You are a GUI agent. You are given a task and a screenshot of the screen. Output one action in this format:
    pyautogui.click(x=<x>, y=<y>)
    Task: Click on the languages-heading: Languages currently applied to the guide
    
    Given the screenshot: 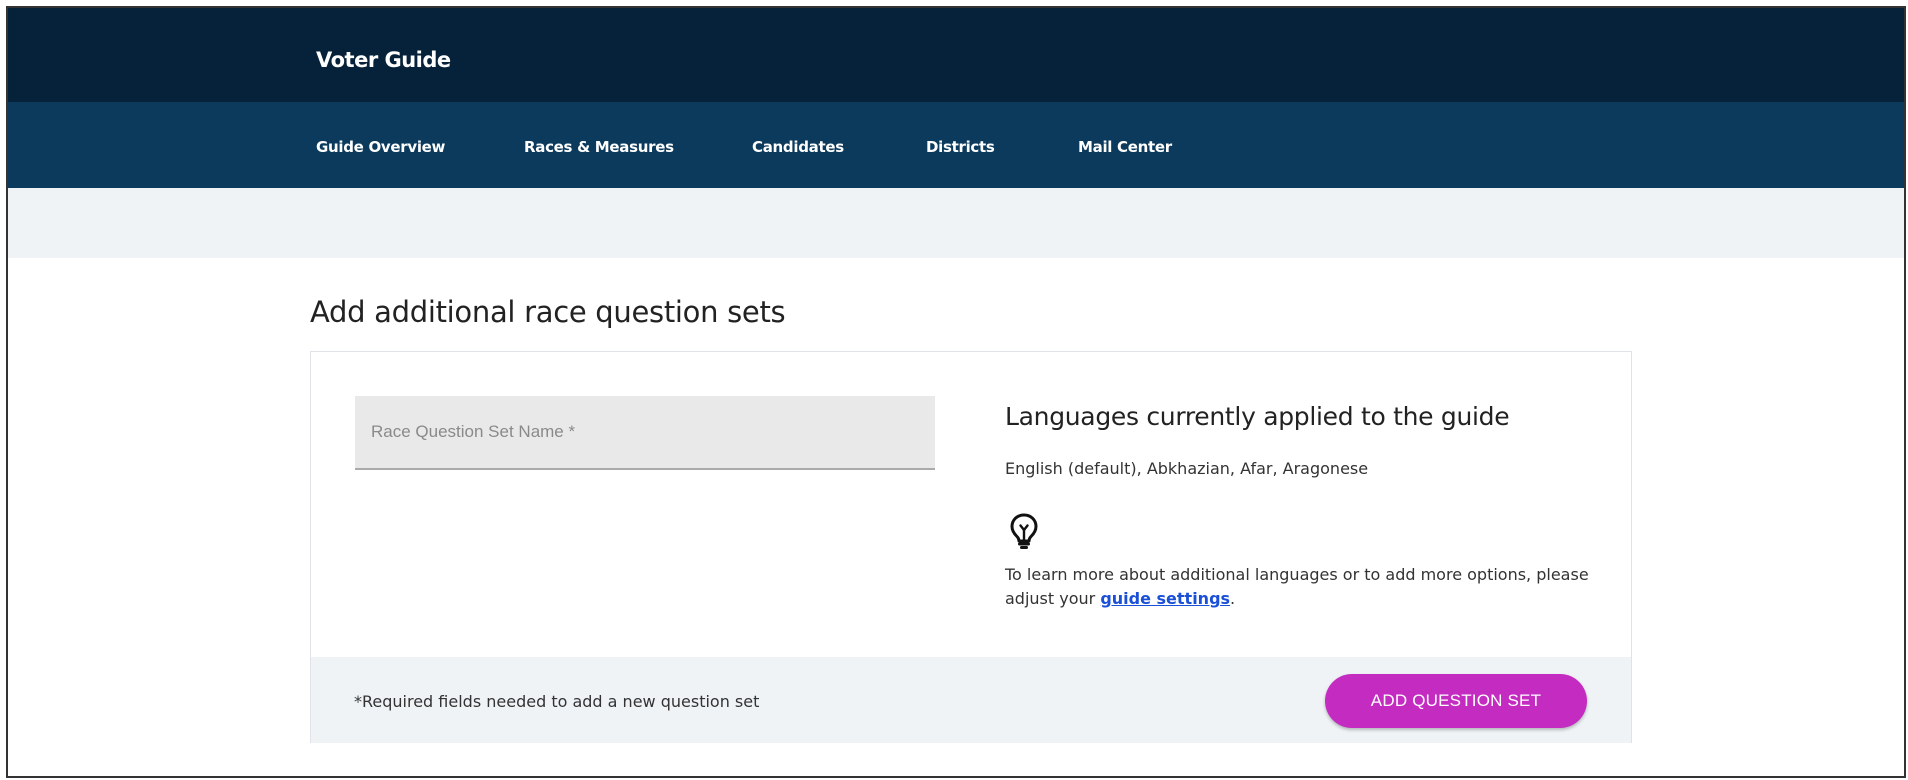 What is the action you would take?
    pyautogui.click(x=1257, y=416)
    